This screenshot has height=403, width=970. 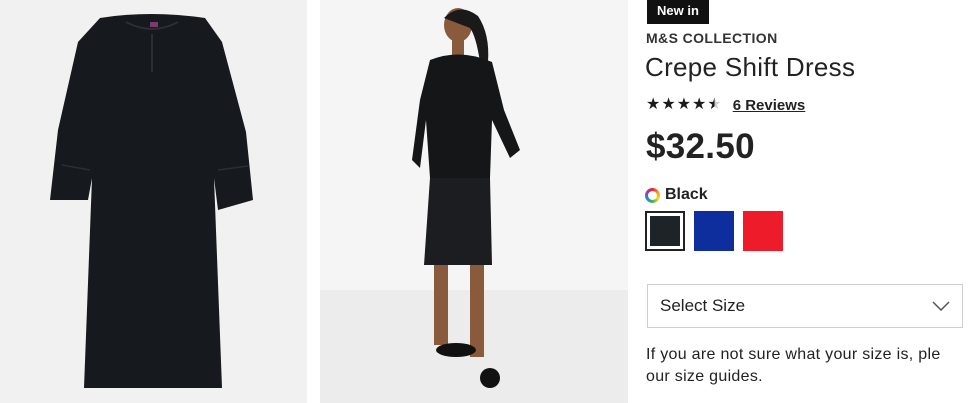 I want to click on rating-row: ★ ★ ★ ★ ★ 6 Reviews, so click(x=725, y=105).